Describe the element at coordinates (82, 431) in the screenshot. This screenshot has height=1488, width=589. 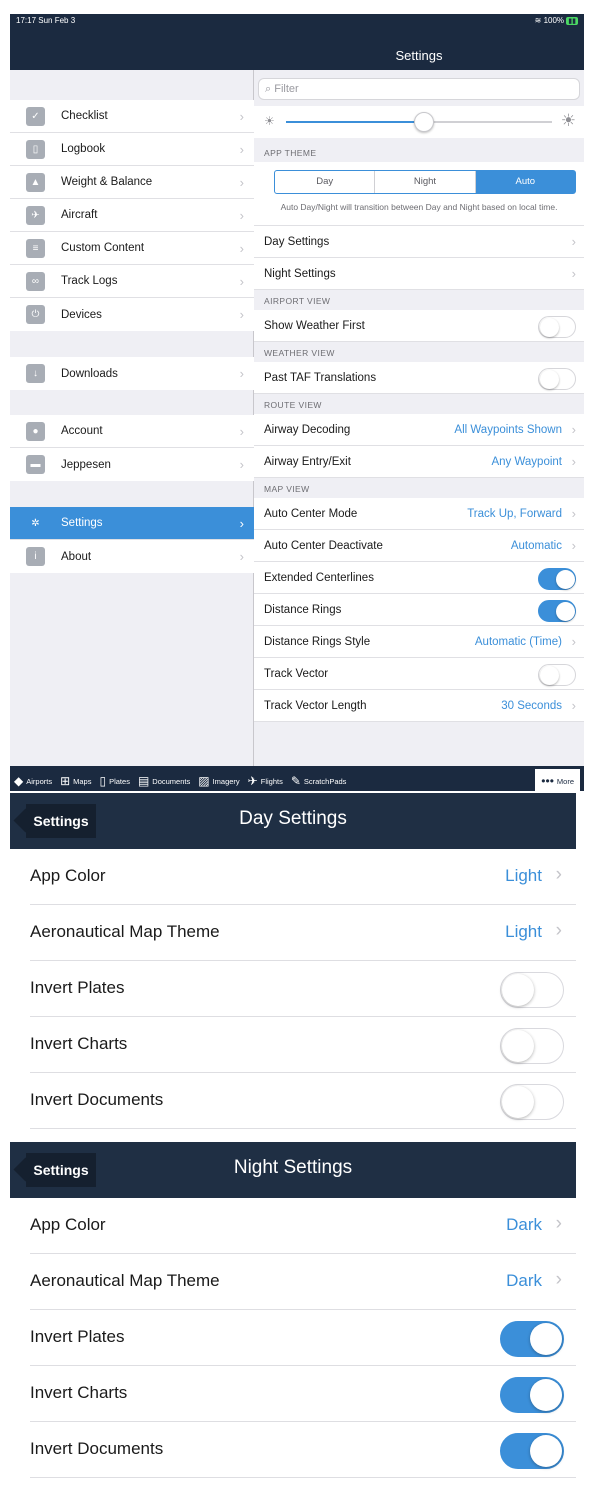
I see `sidebar-item-label: Account` at that location.